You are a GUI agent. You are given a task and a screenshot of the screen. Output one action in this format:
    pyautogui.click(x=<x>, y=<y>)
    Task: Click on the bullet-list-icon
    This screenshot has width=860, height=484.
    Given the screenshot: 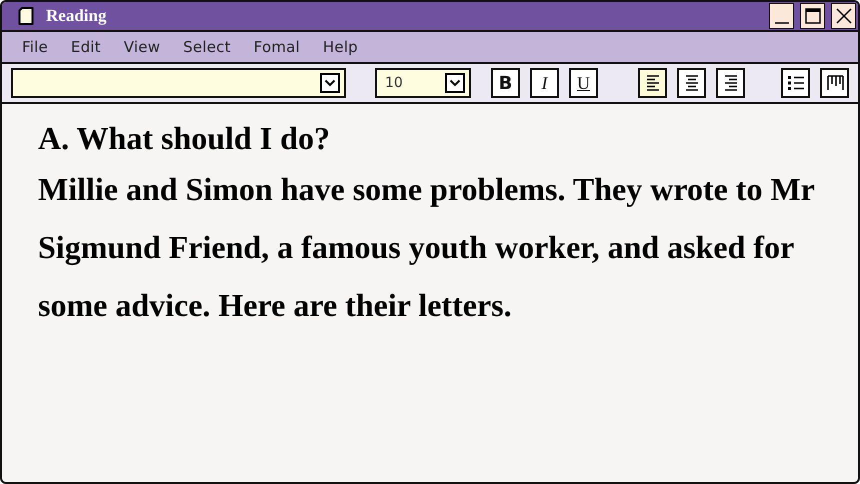 What is the action you would take?
    pyautogui.click(x=795, y=83)
    